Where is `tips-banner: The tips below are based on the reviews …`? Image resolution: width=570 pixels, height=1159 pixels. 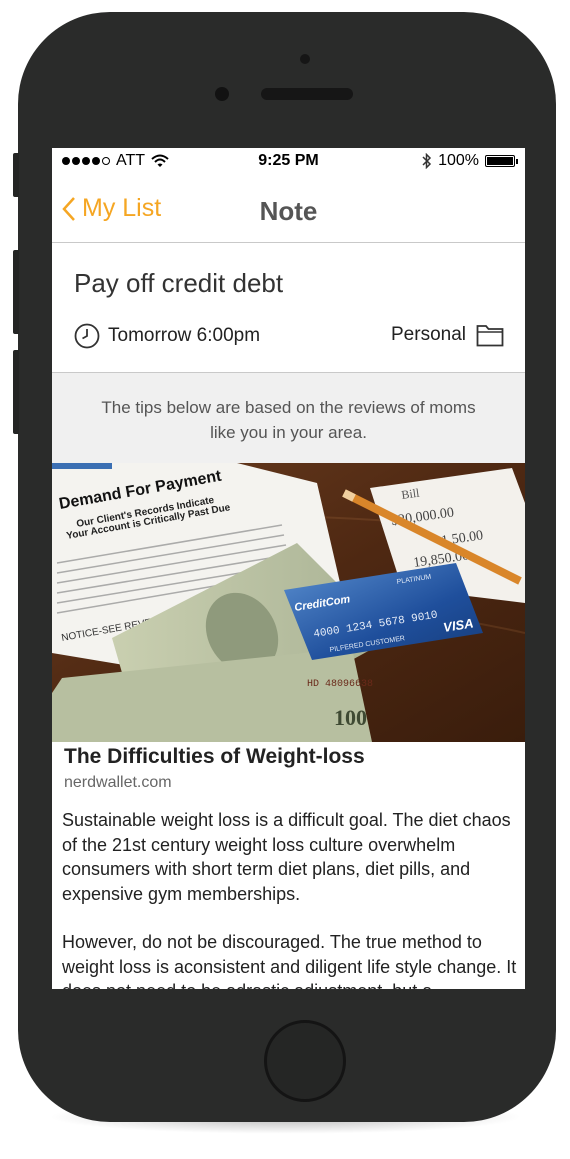
tips-banner: The tips below are based on the reviews … is located at coordinates (288, 417).